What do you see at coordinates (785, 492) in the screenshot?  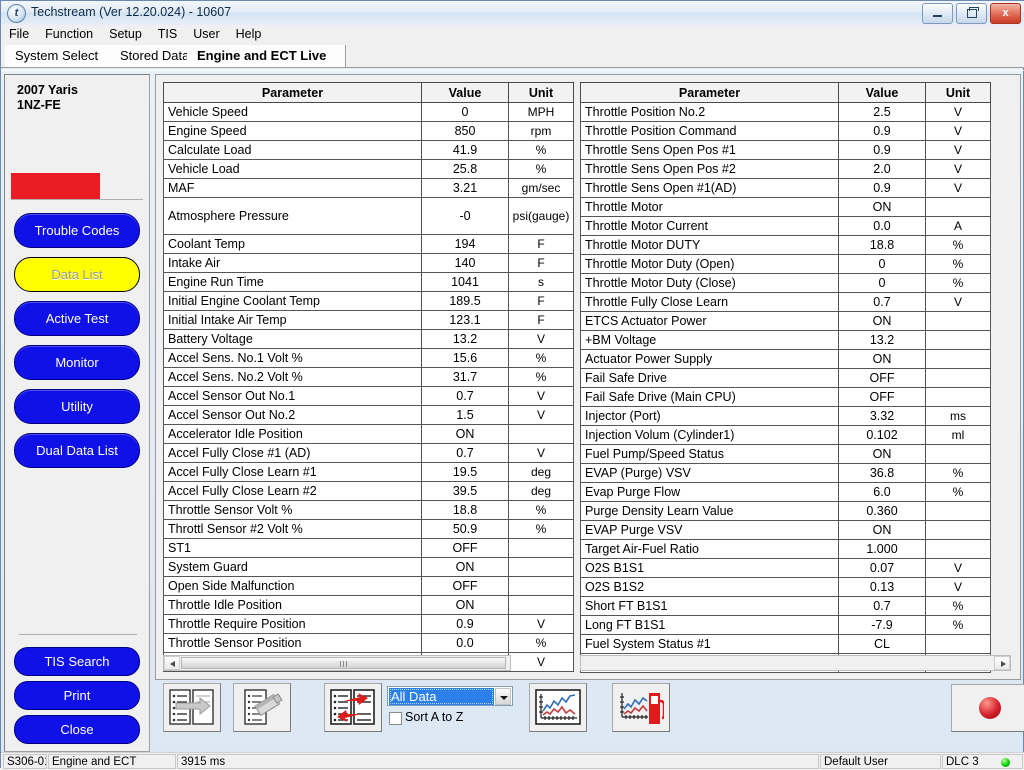 I see `table-row: Evap Purge Flow 6.0%` at bounding box center [785, 492].